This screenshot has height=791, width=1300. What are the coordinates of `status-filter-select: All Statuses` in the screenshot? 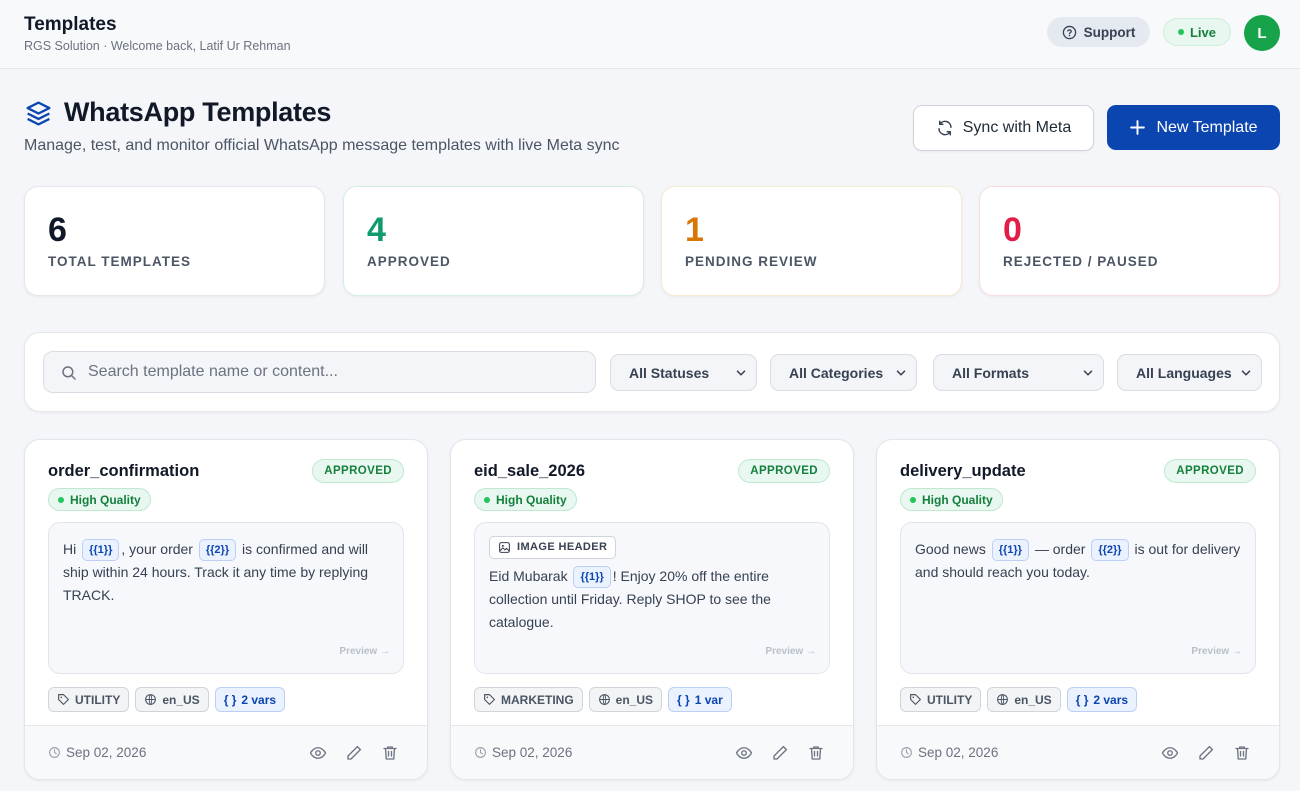 It's located at (683, 372).